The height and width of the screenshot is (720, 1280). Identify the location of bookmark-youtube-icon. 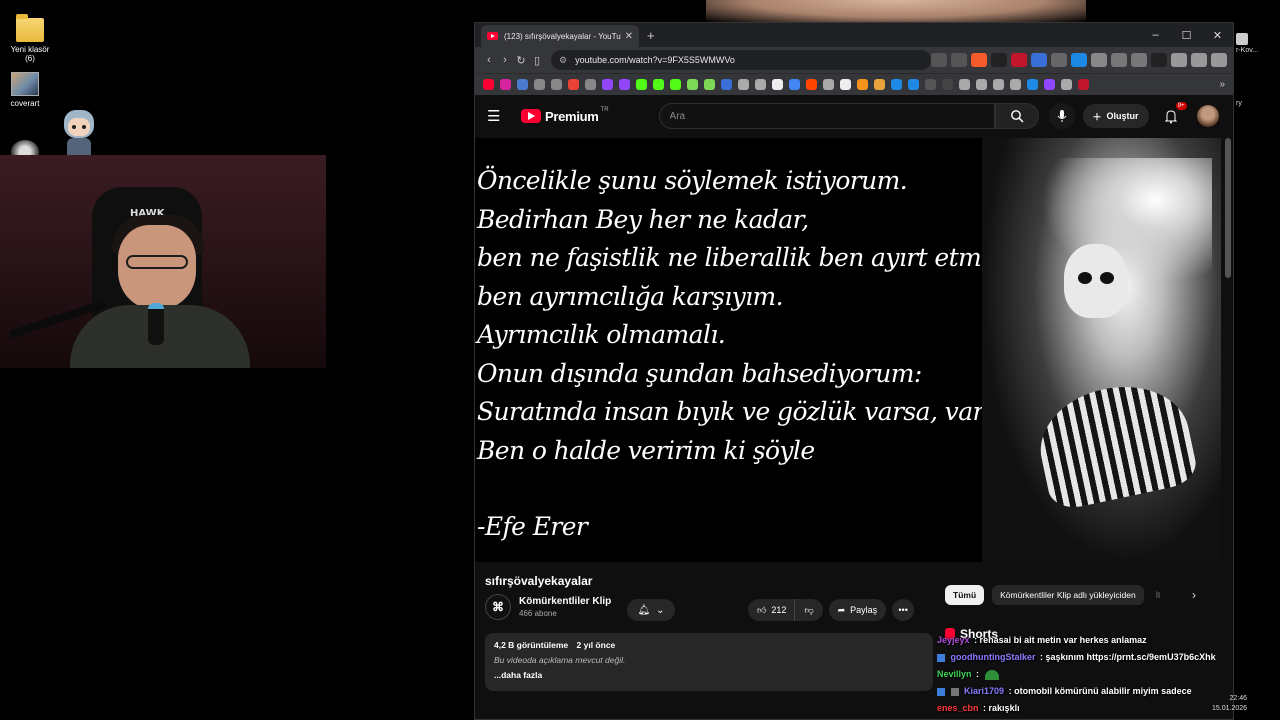
(488, 84).